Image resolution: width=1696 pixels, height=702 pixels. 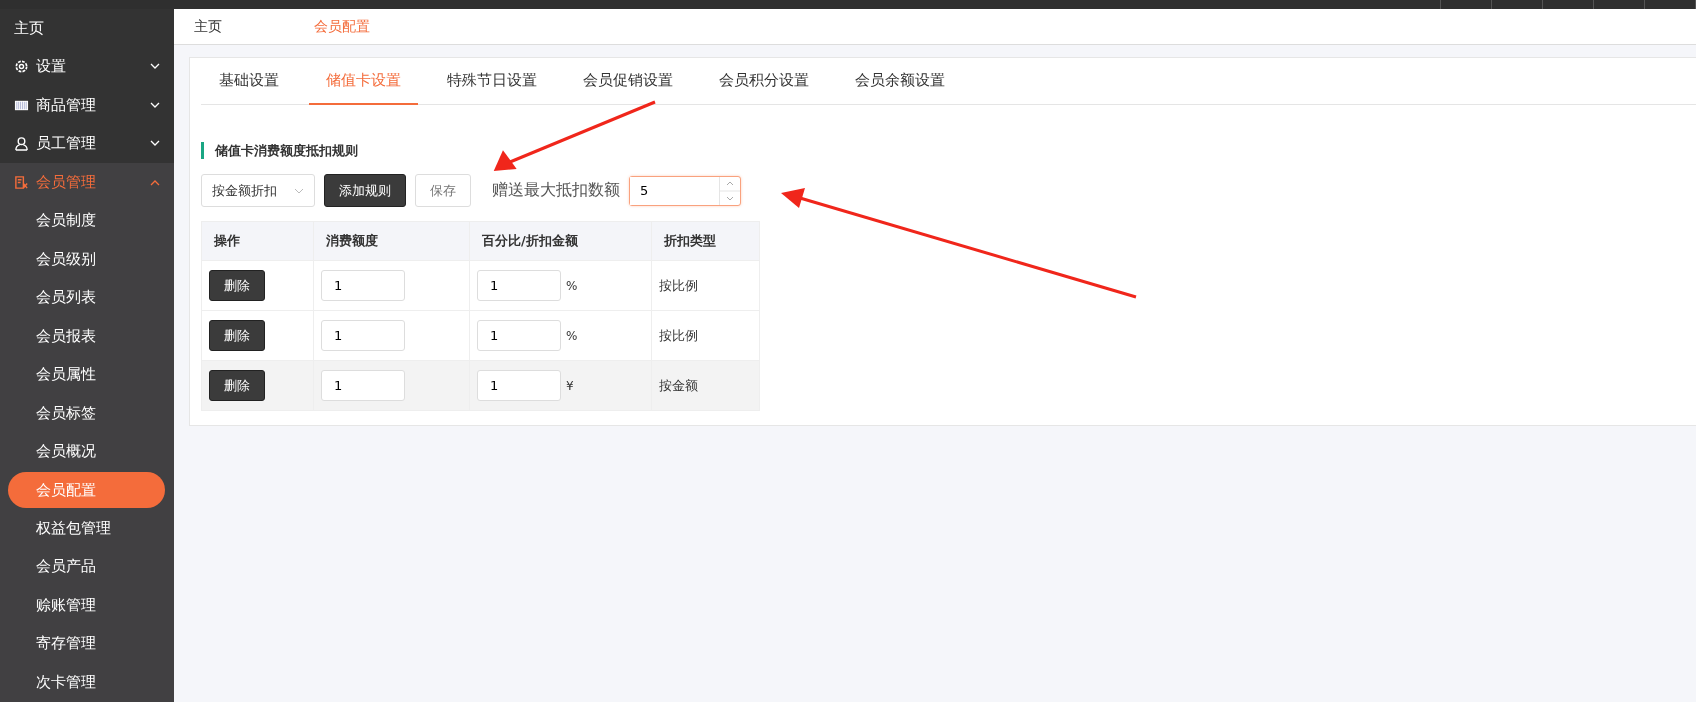 What do you see at coordinates (729, 190) in the screenshot?
I see `spinner-icon` at bounding box center [729, 190].